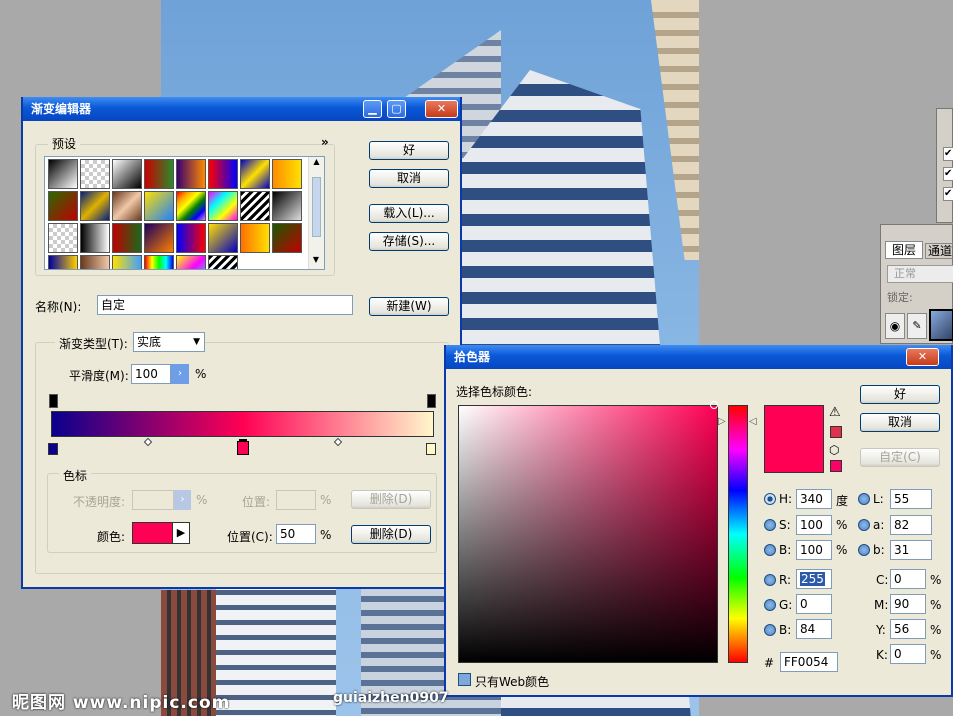 This screenshot has height=716, width=953. What do you see at coordinates (864, 550) in the screenshot?
I see `lab-b-radio` at bounding box center [864, 550].